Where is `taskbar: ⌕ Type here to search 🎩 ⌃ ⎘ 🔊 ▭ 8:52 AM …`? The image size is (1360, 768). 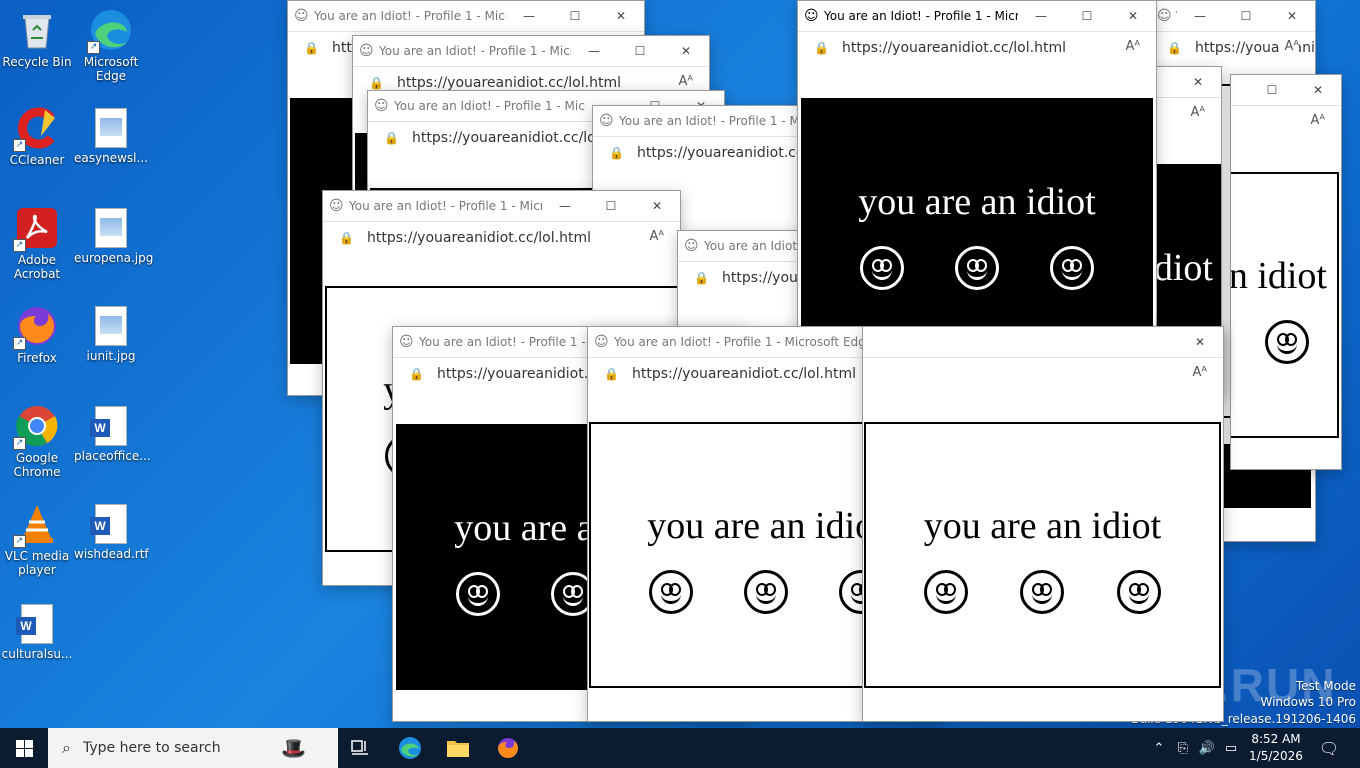
taskbar: ⌕ Type here to search 🎩 ⌃ ⎘ 🔊 ▭ 8:52 AM … is located at coordinates (680, 748).